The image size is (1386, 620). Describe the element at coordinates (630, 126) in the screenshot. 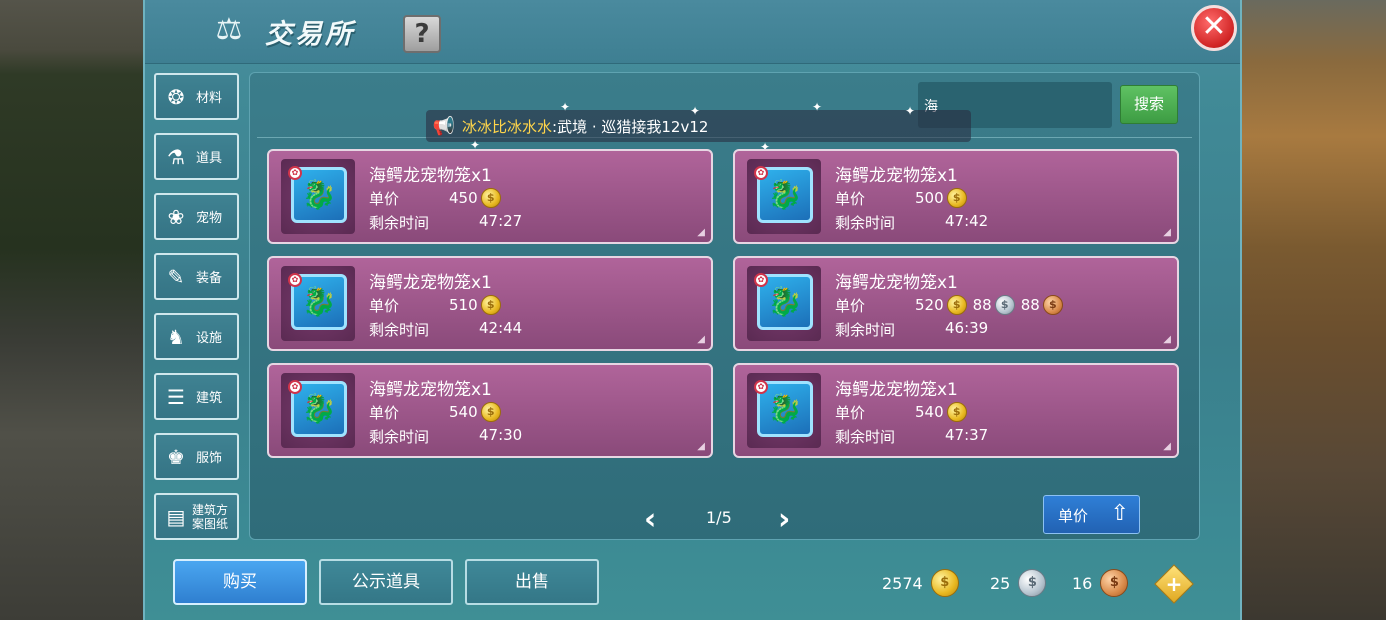

I see `broadcast-message: :武境 · 巡猎接我12v12` at that location.